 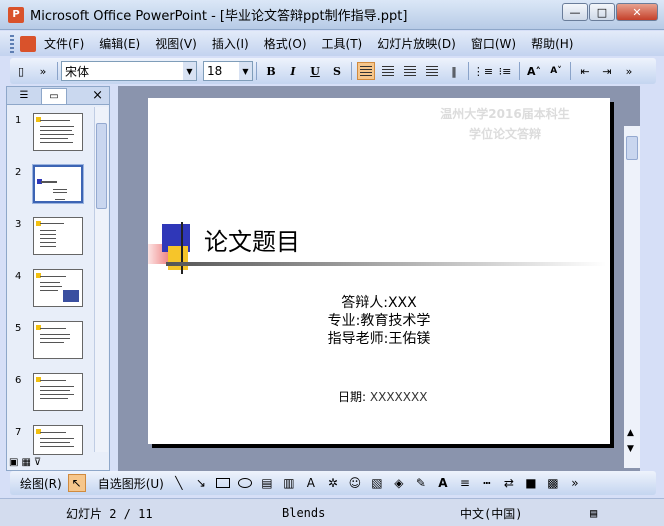 What do you see at coordinates (379, 303) in the screenshot?
I see `info-line: 答辩人:XXX` at bounding box center [379, 303].